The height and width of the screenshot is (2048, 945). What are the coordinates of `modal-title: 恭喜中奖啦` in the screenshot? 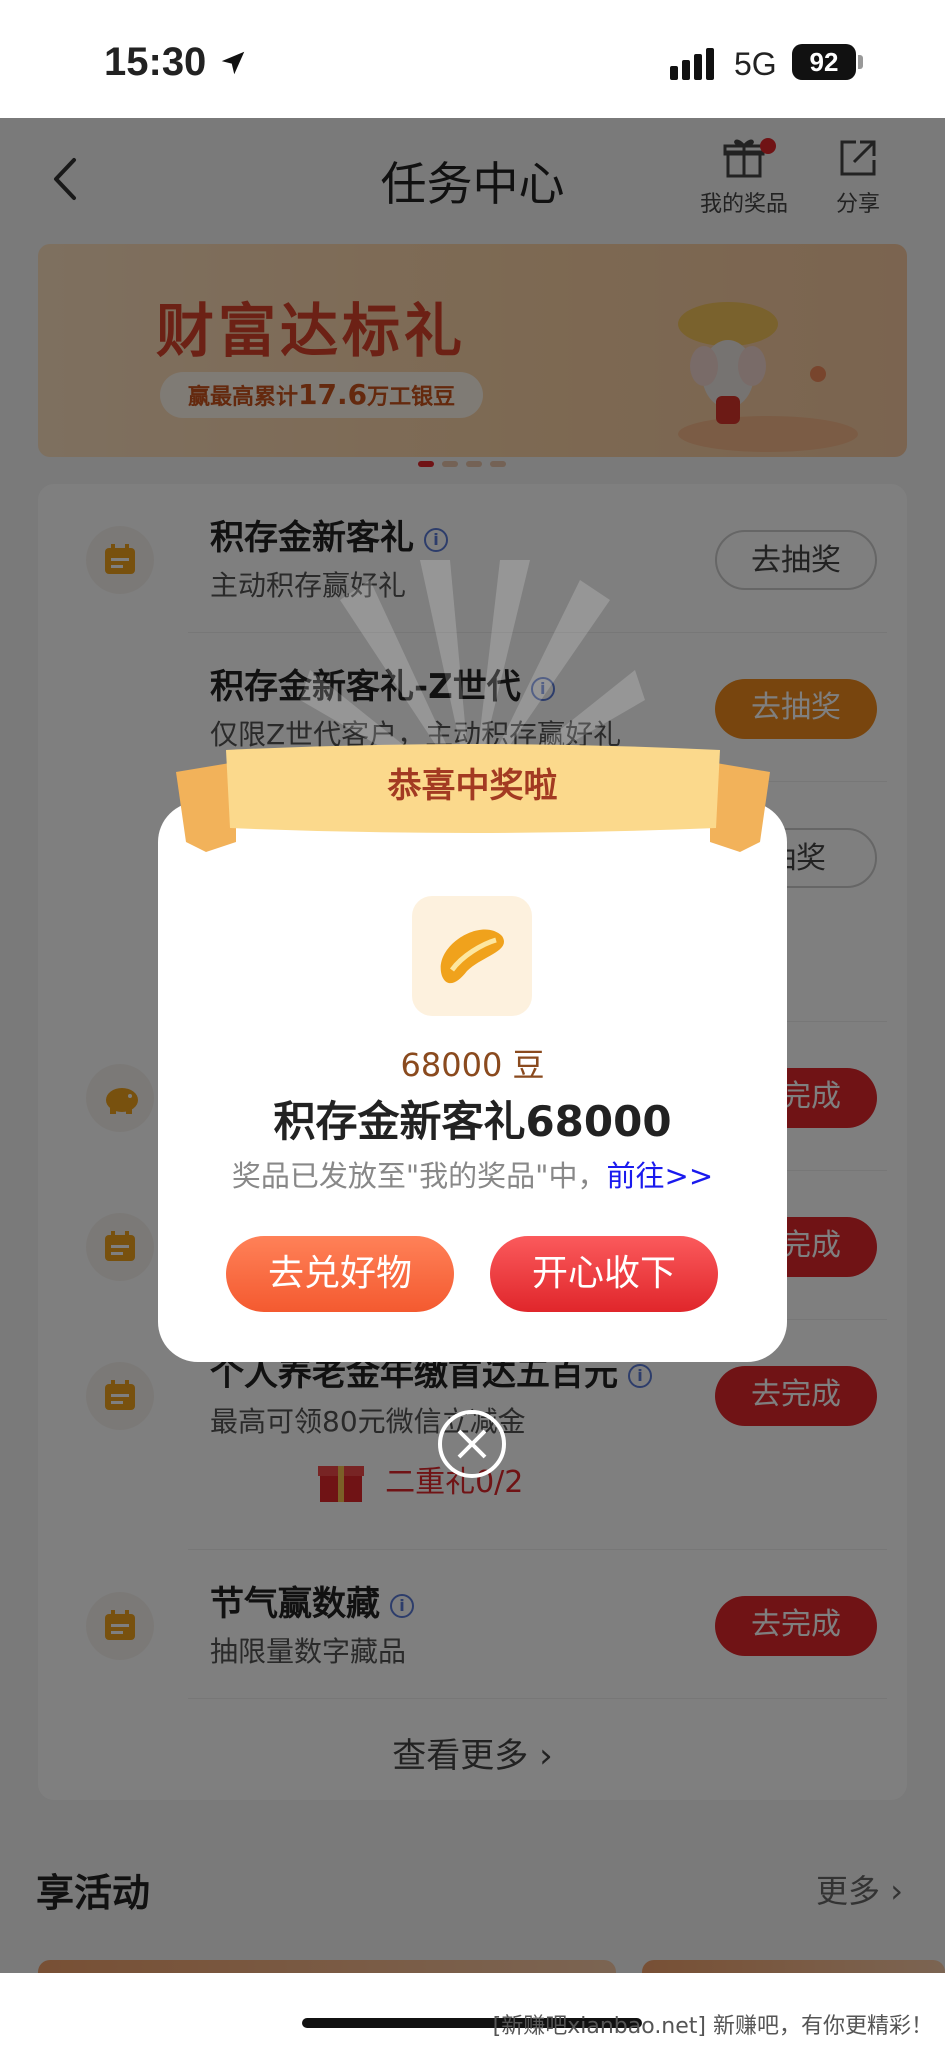 It's located at (472, 786).